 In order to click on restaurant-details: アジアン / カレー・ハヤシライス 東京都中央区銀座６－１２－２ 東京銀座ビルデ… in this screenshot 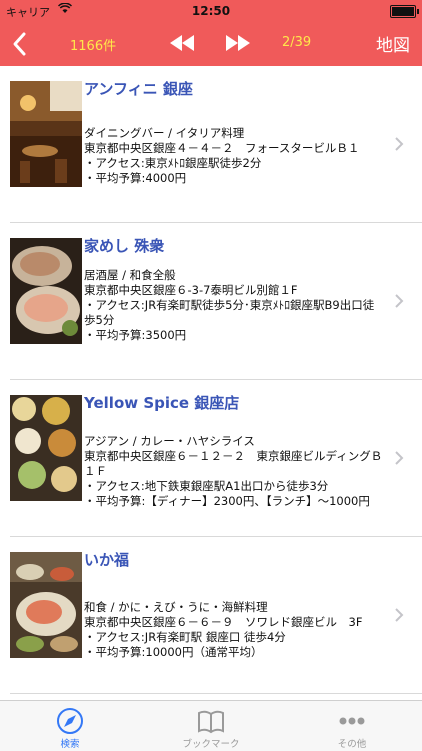, I will do `click(234, 471)`.